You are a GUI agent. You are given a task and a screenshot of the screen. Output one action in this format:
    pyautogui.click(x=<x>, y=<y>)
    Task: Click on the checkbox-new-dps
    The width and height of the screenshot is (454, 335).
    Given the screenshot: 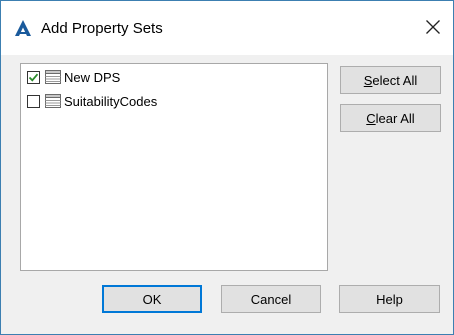 What is the action you would take?
    pyautogui.click(x=33, y=77)
    